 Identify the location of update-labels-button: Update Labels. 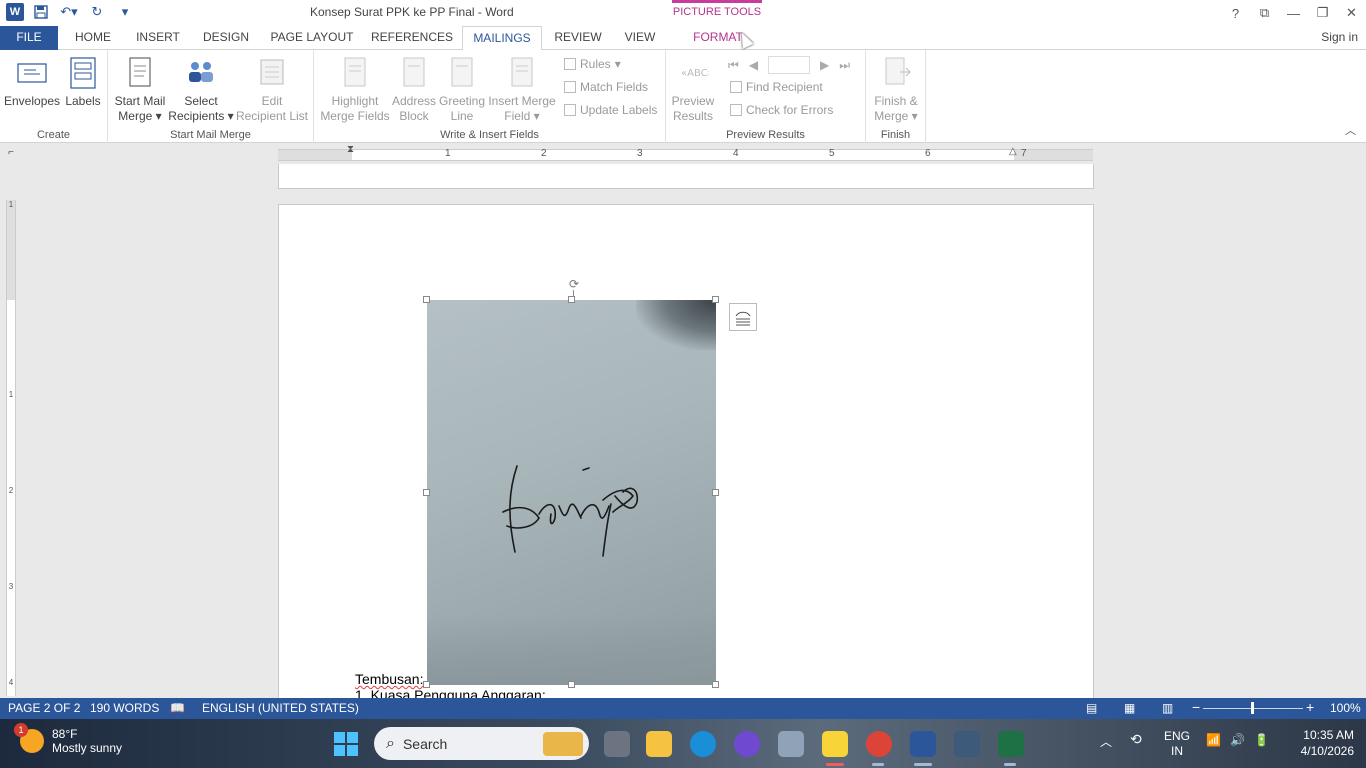
(610, 110).